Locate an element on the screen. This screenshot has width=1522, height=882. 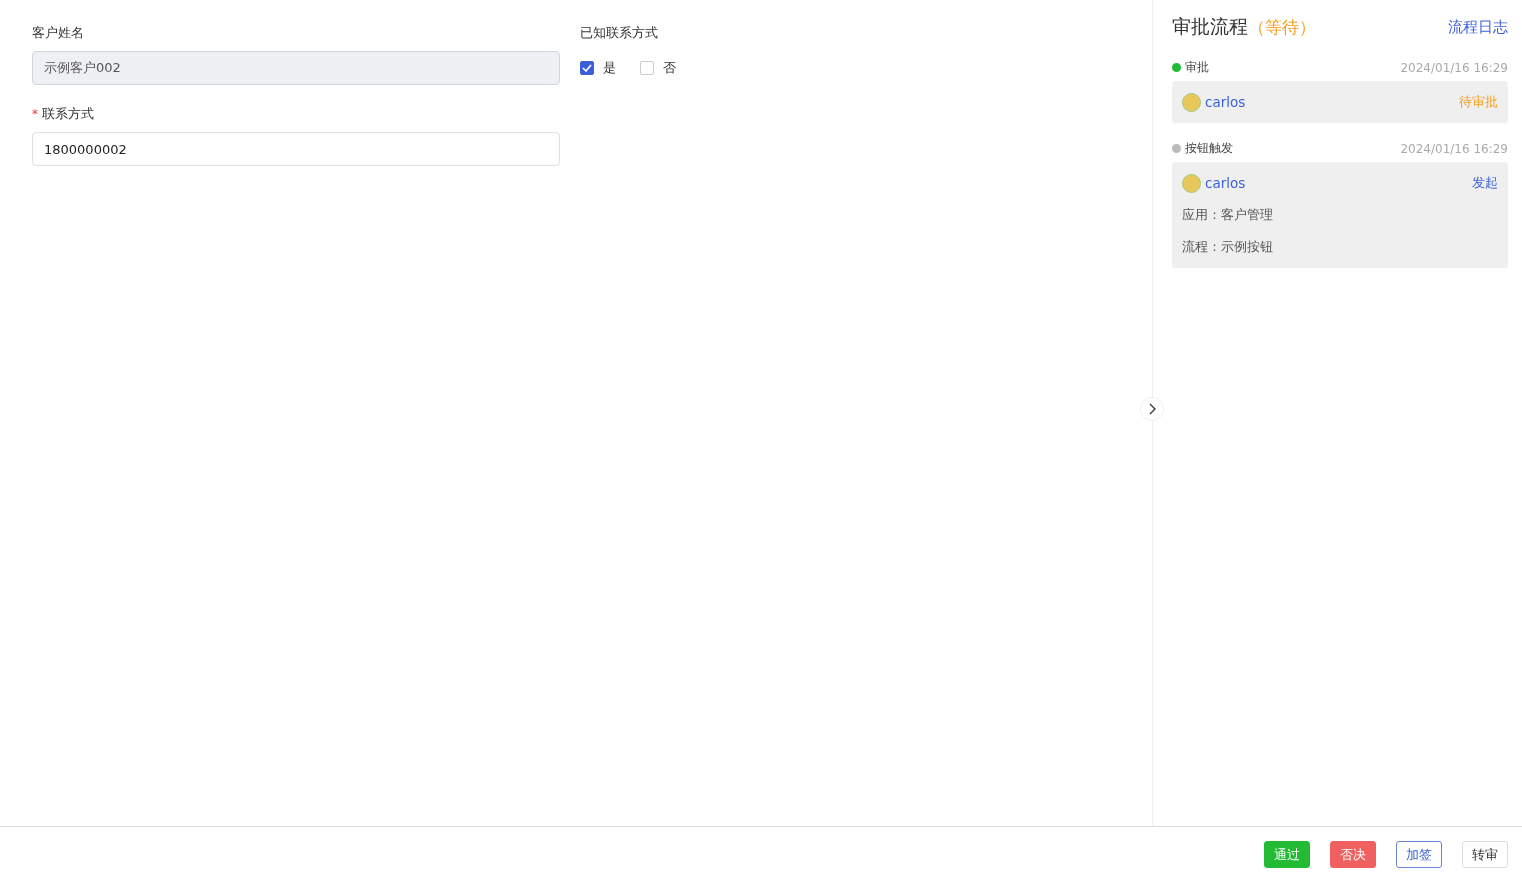
input-field: 1800000002 is located at coordinates (296, 149).